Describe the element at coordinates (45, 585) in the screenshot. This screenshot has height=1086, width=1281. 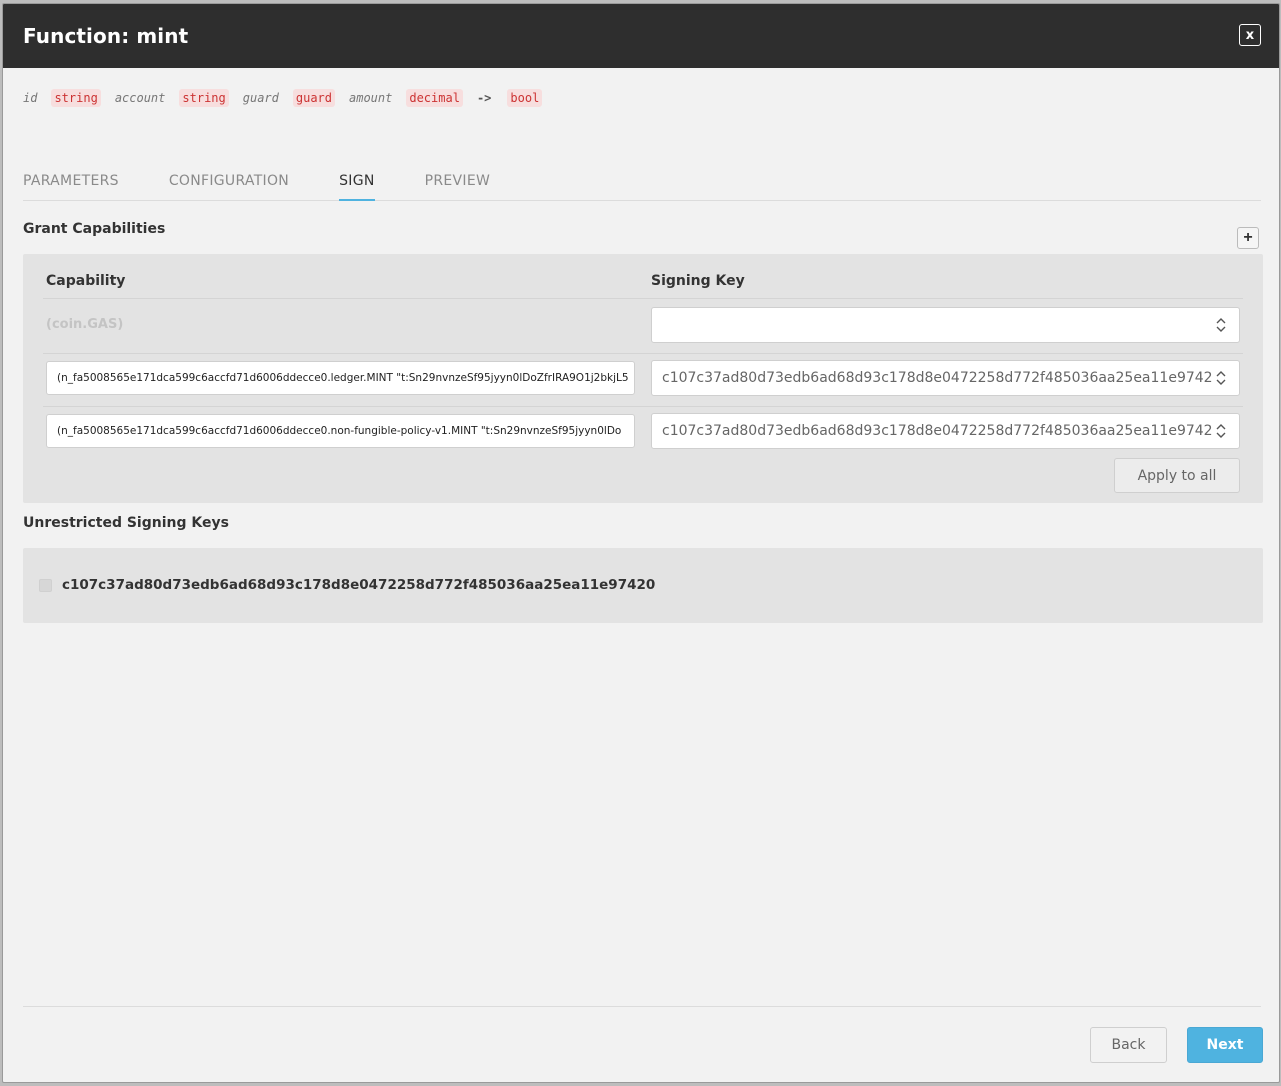
I see `unrestricted-key-checkbox` at that location.